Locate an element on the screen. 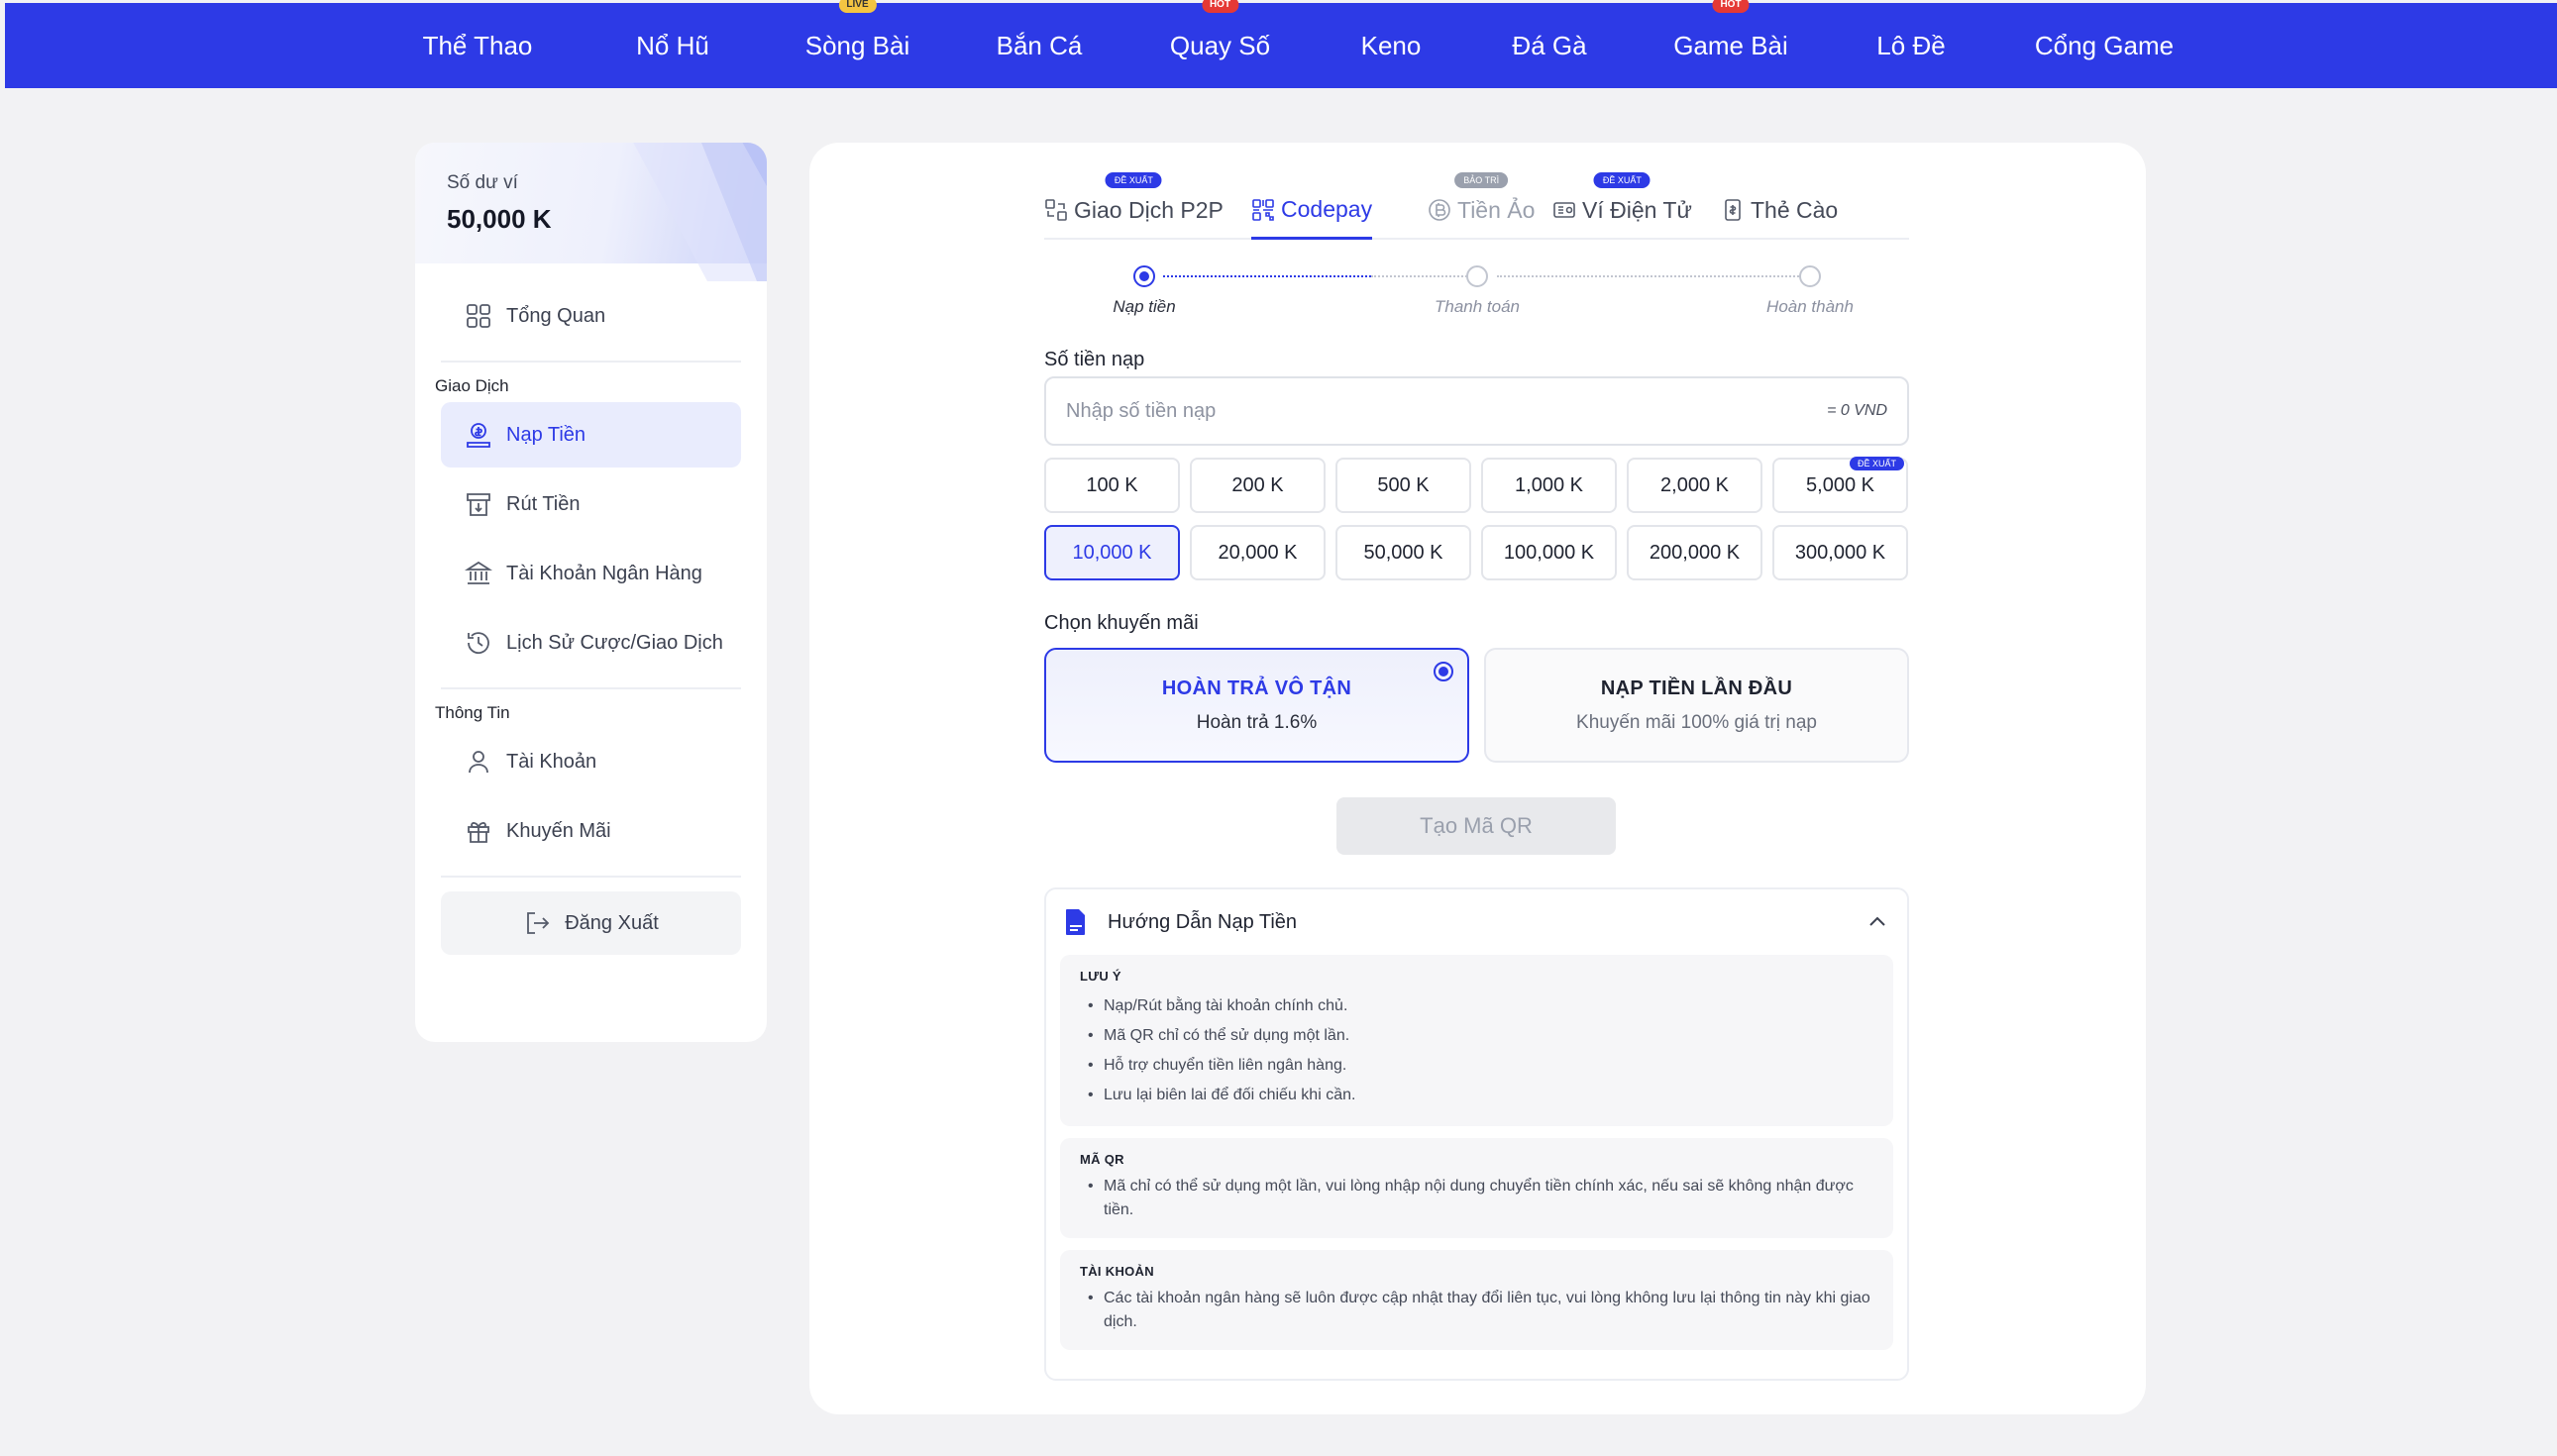  sidebar-item-deposit: Nạp Tiền is located at coordinates (591, 435).